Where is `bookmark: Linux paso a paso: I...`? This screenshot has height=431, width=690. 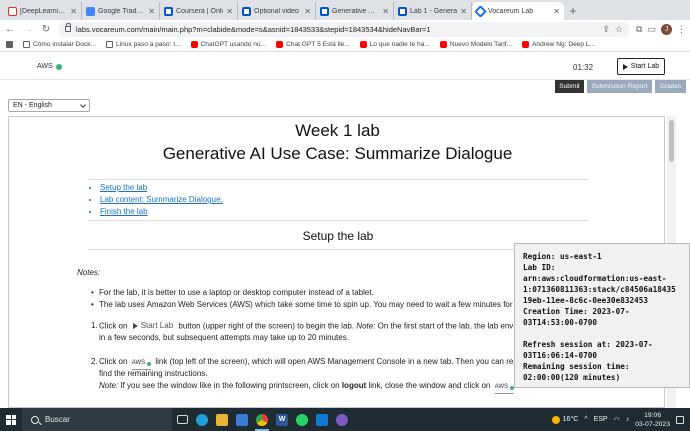
bookmark: Linux paso a paso: I... is located at coordinates (143, 44).